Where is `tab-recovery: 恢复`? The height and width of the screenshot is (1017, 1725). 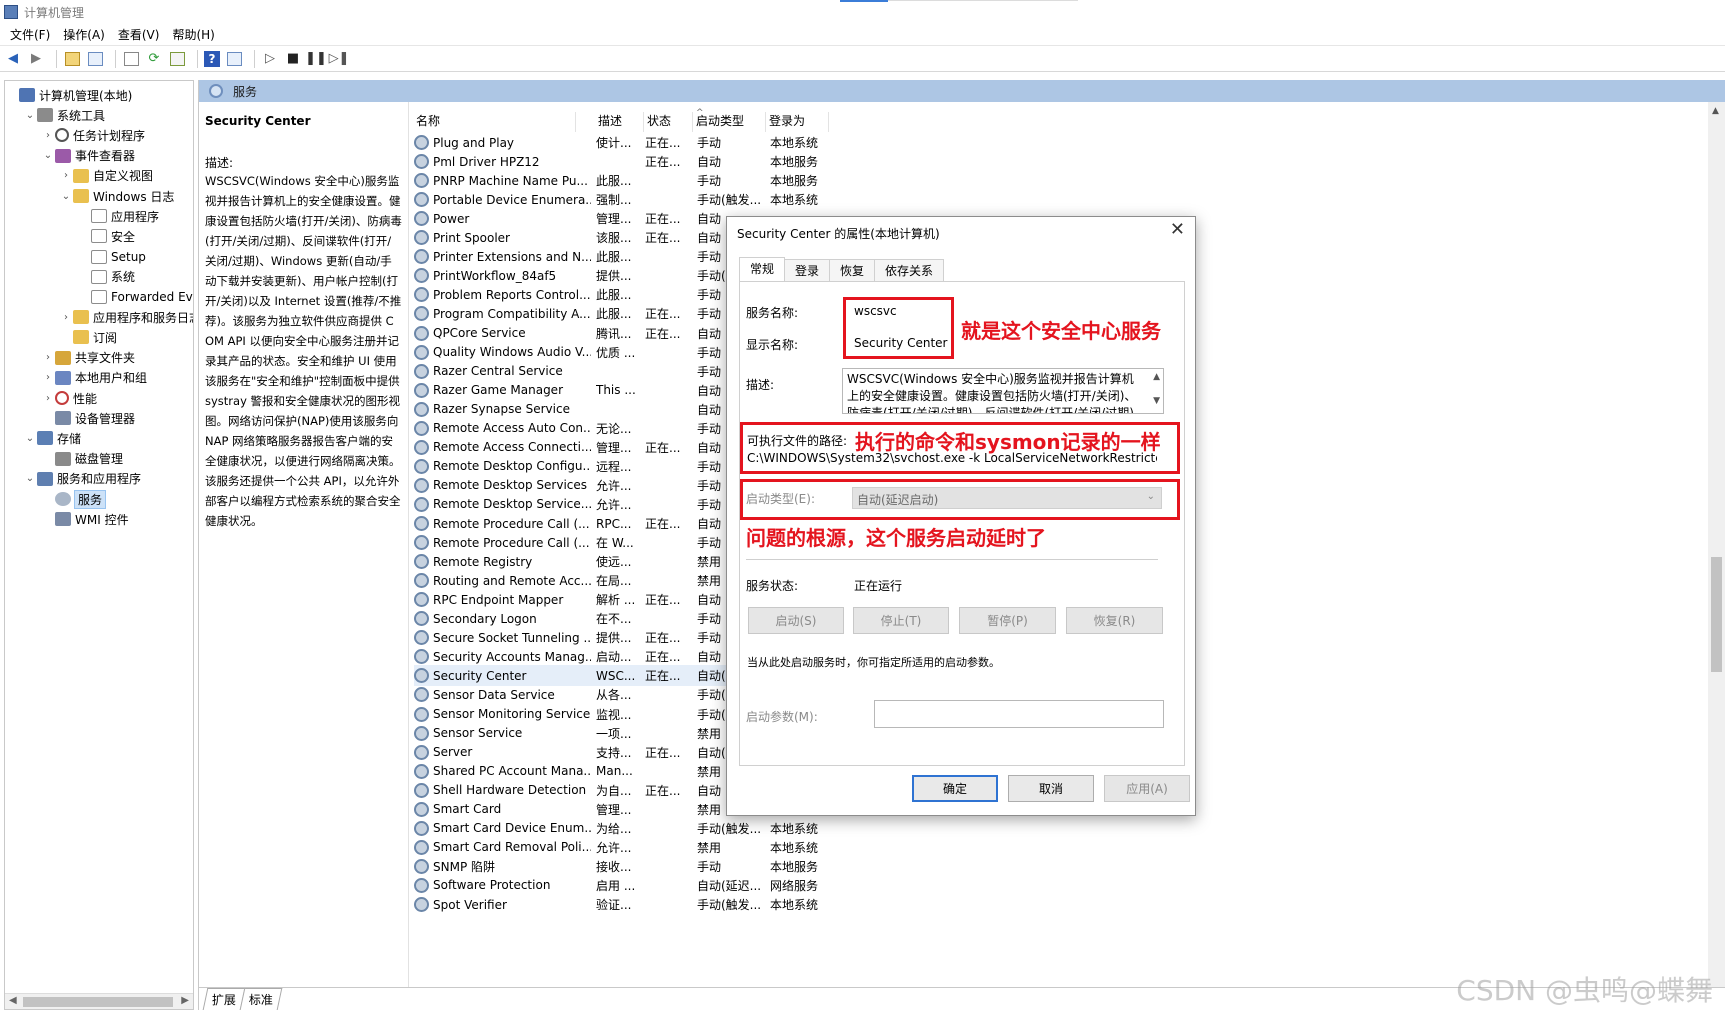 tab-recovery: 恢复 is located at coordinates (852, 270).